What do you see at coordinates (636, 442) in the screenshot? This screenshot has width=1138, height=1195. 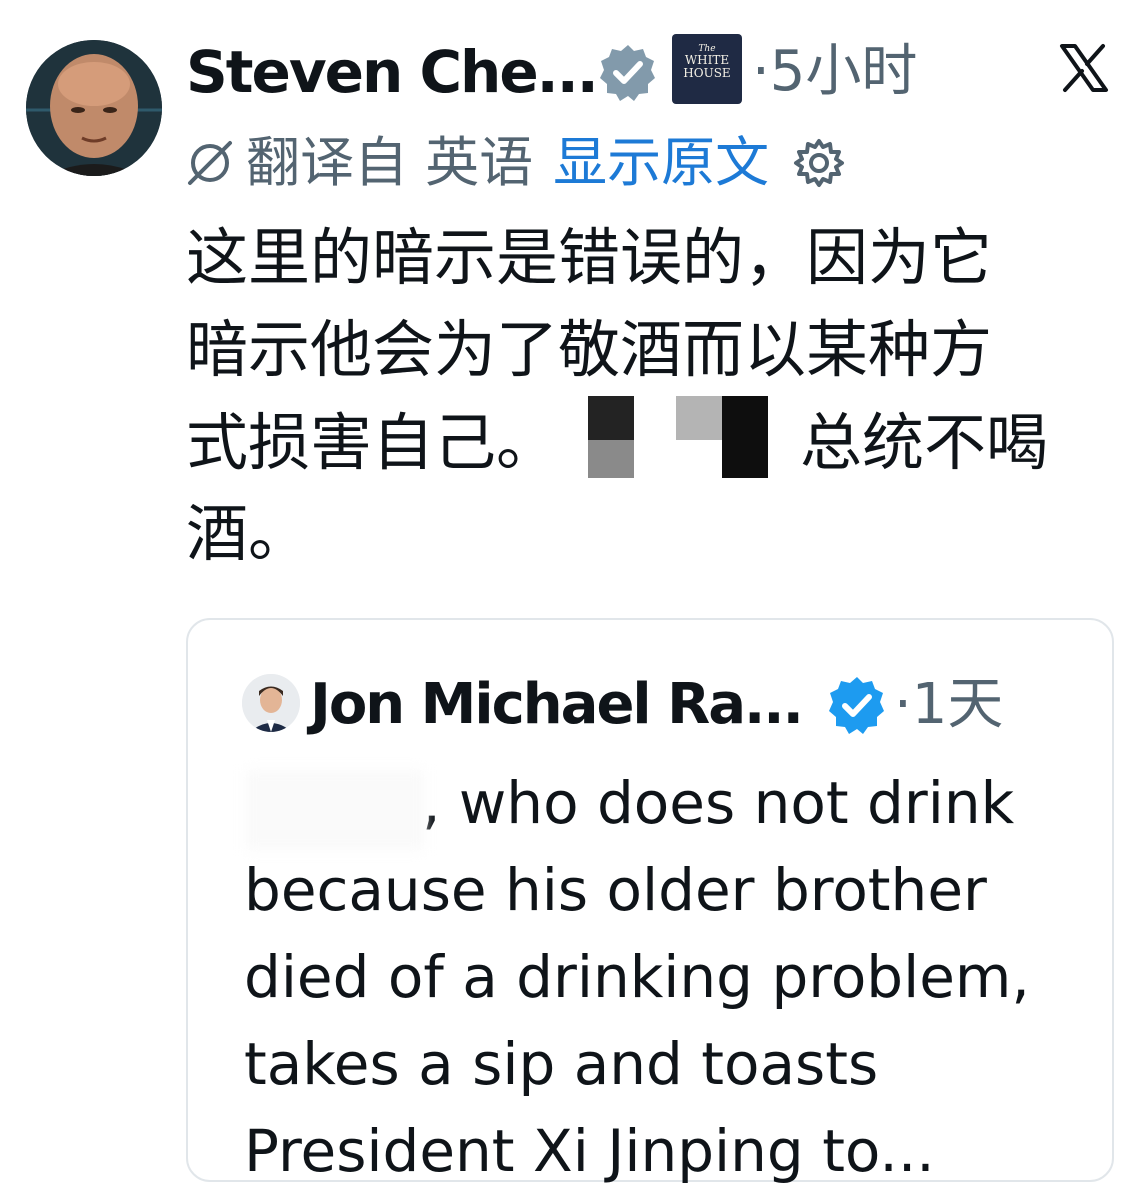 I see `tweet-text-line-with-censor: 式损害自己。 总统不喝` at bounding box center [636, 442].